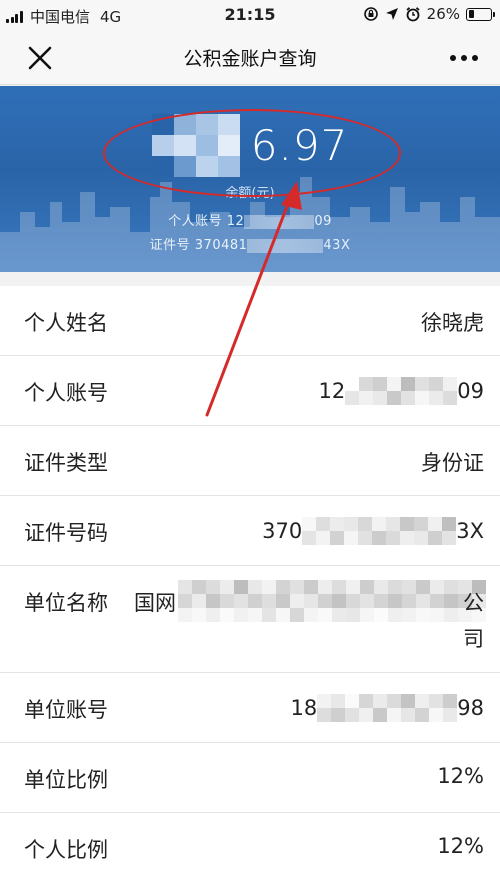 This screenshot has height=878, width=500. What do you see at coordinates (473, 603) in the screenshot?
I see `company-name-tail: 公` at bounding box center [473, 603].